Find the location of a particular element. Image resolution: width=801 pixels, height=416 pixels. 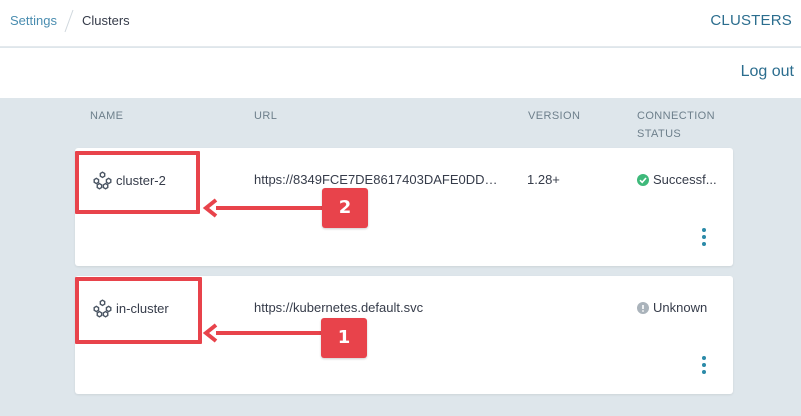

column-header-connection-status: CONNECTION STATUS is located at coordinates (676, 125).